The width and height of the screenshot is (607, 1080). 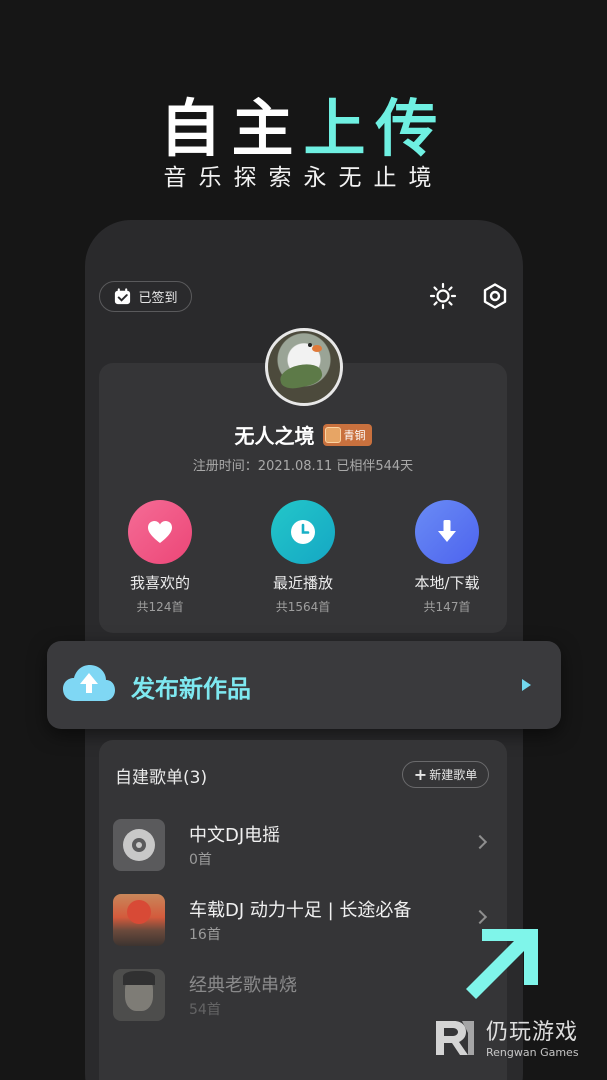 I want to click on cloud-upload-icon, so click(x=89, y=683).